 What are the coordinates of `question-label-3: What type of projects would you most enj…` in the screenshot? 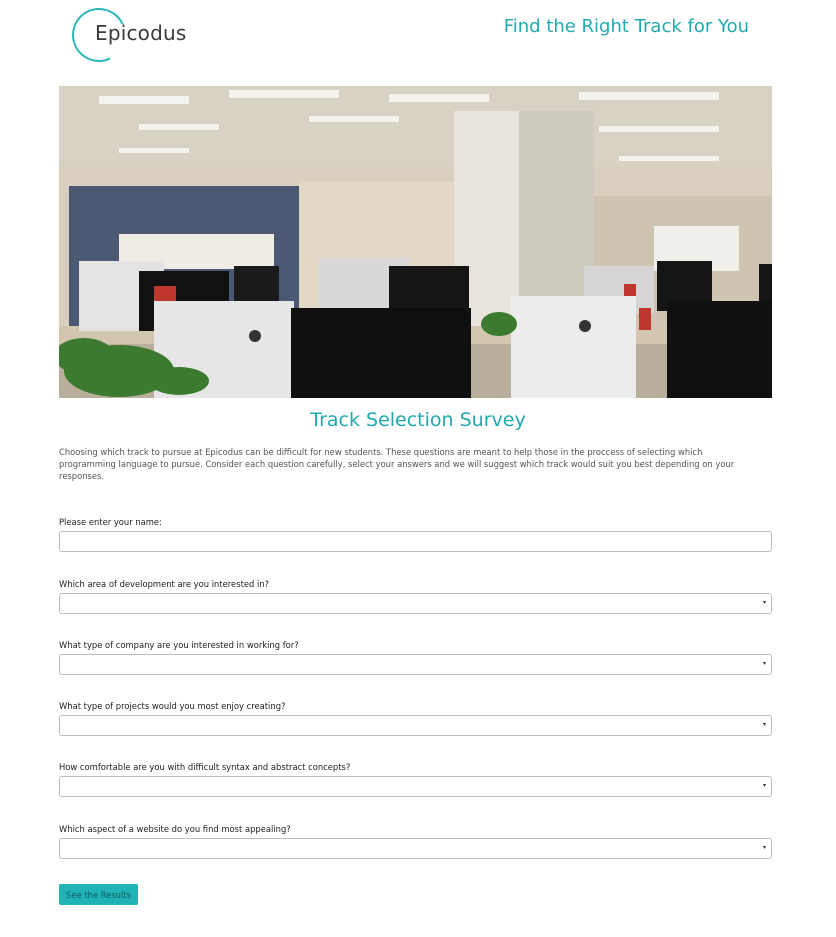 It's located at (172, 706).